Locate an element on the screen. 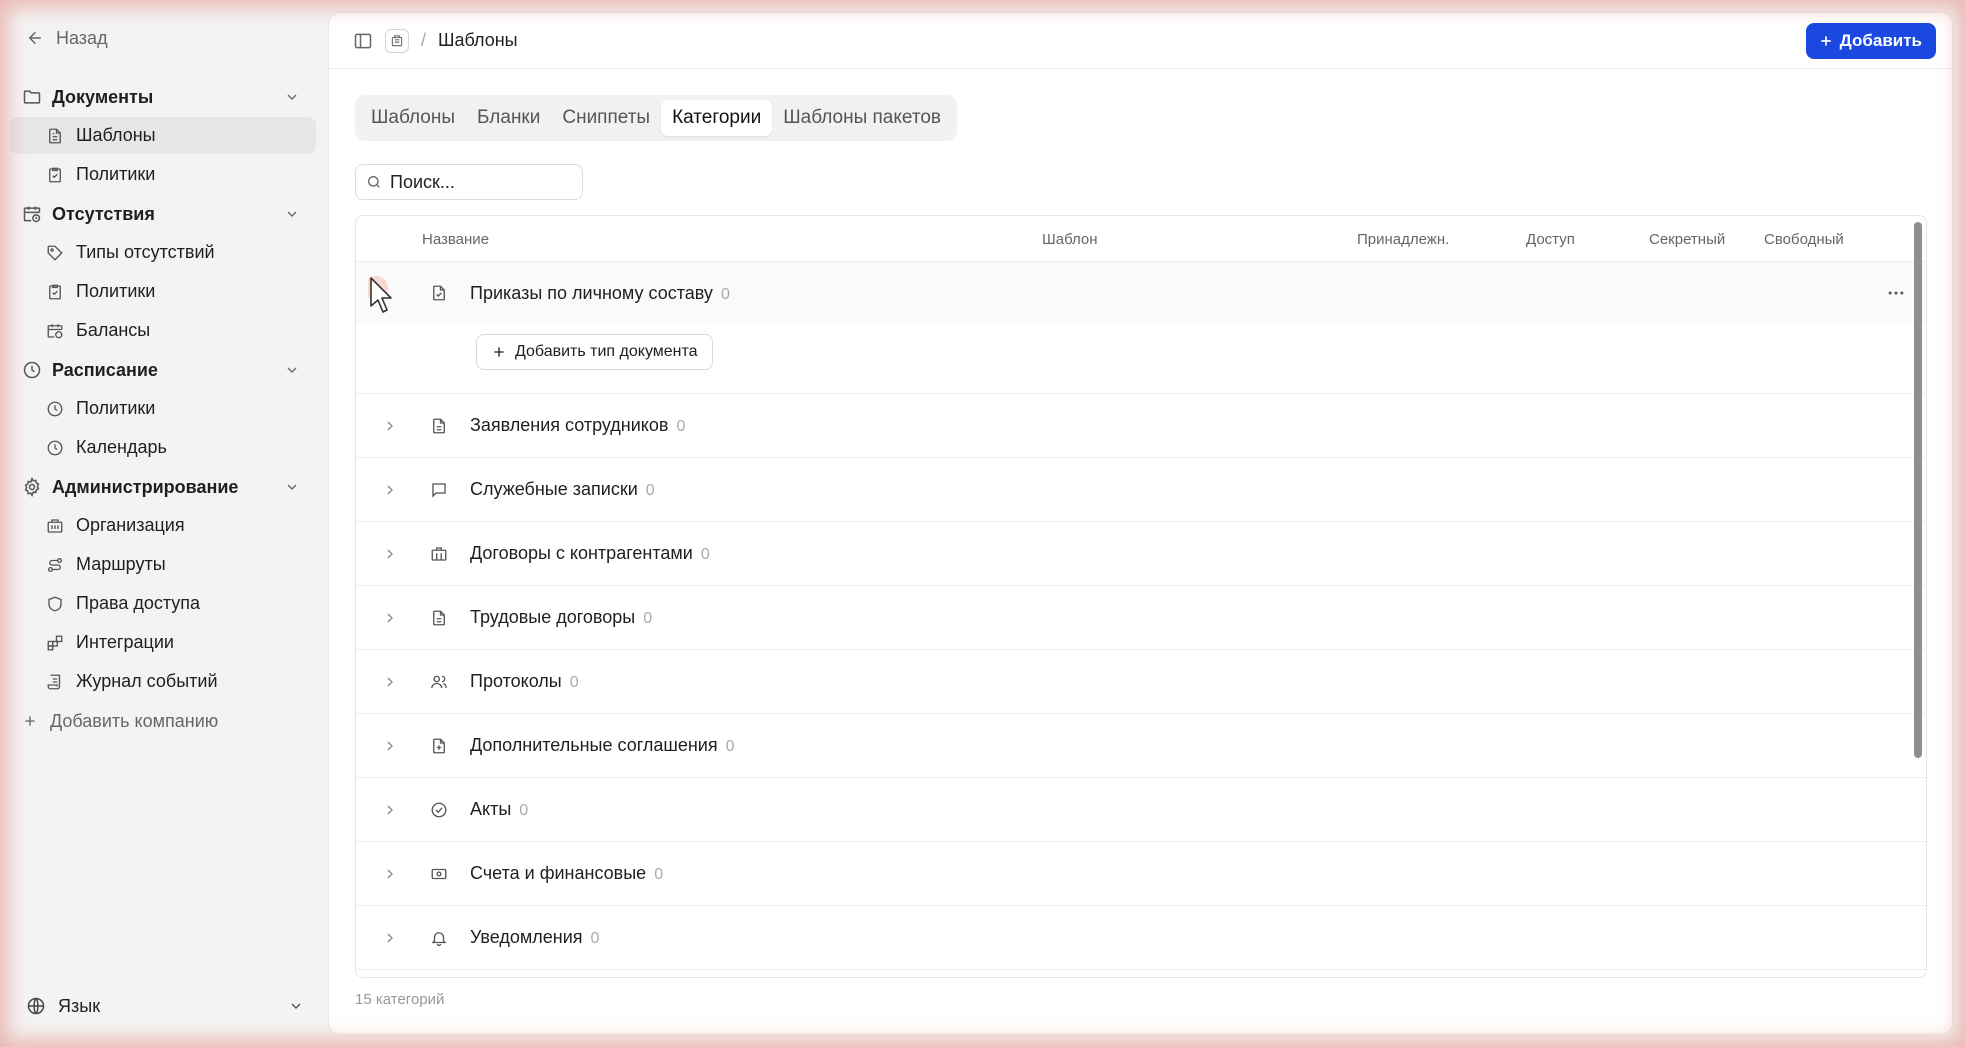 This screenshot has width=1965, height=1047. route-icon is located at coordinates (55, 565).